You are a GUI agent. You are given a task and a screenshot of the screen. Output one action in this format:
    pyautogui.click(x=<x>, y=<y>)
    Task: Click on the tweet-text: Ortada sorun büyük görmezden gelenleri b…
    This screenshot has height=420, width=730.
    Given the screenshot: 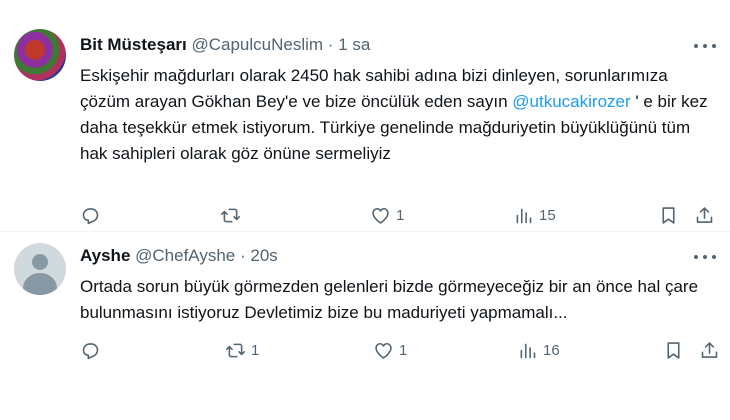 What is the action you would take?
    pyautogui.click(x=389, y=299)
    